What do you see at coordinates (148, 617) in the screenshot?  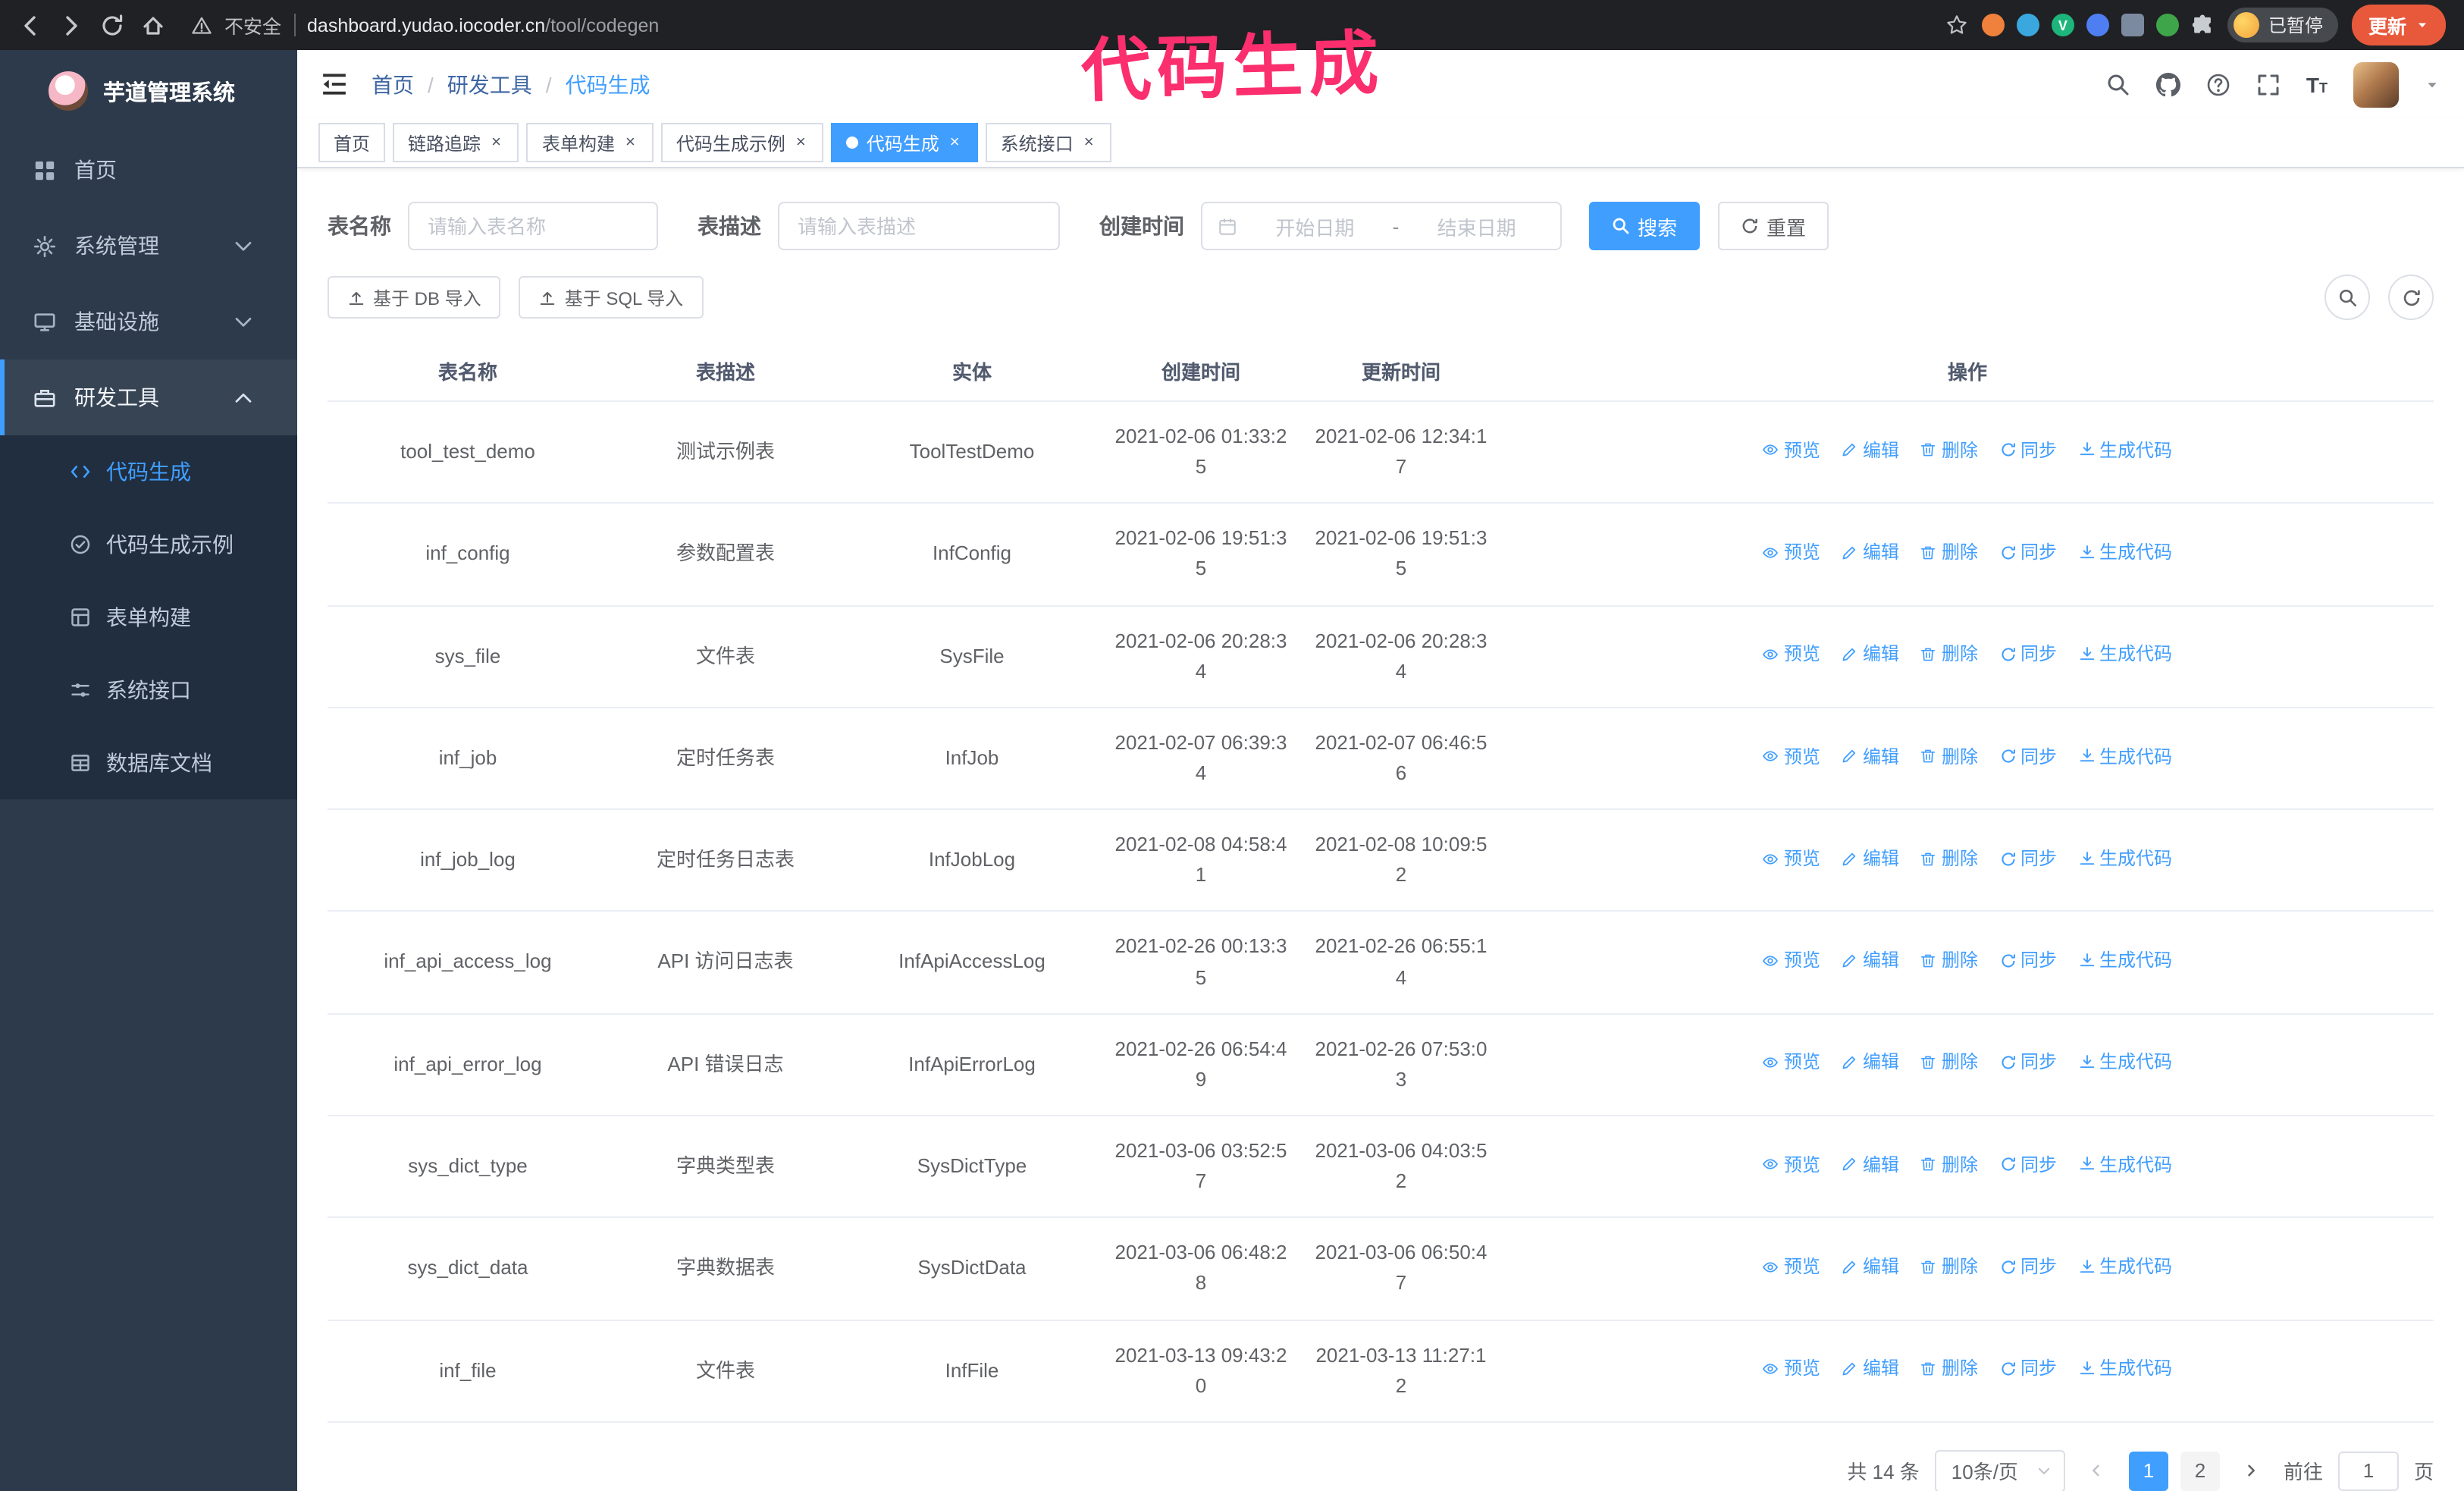 I see `sidebar-item-form-builder: 表单构建` at bounding box center [148, 617].